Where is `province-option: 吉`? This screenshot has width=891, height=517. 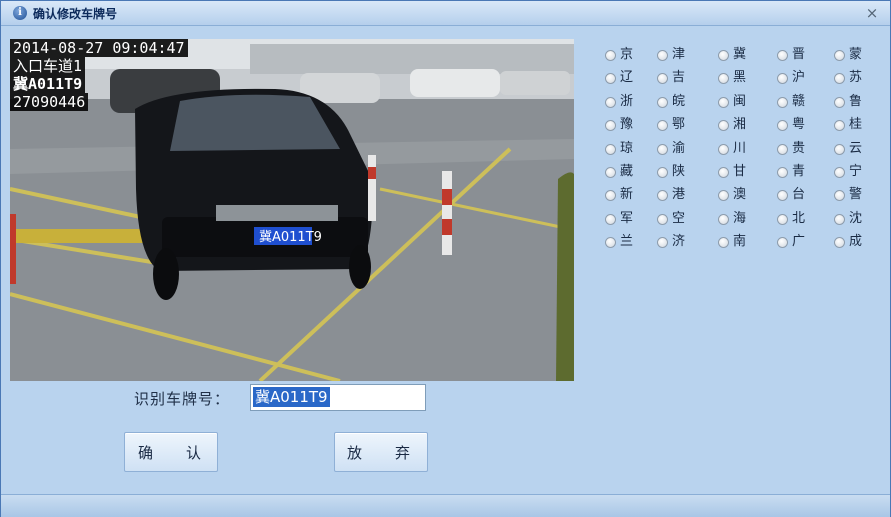 province-option: 吉 is located at coordinates (685, 78).